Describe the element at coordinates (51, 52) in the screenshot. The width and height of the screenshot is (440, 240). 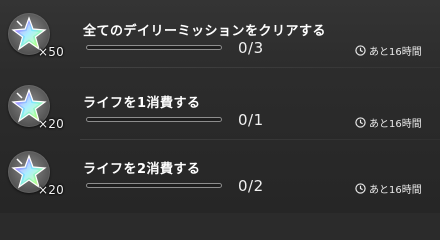
I see `reward-quantity: ×50` at that location.